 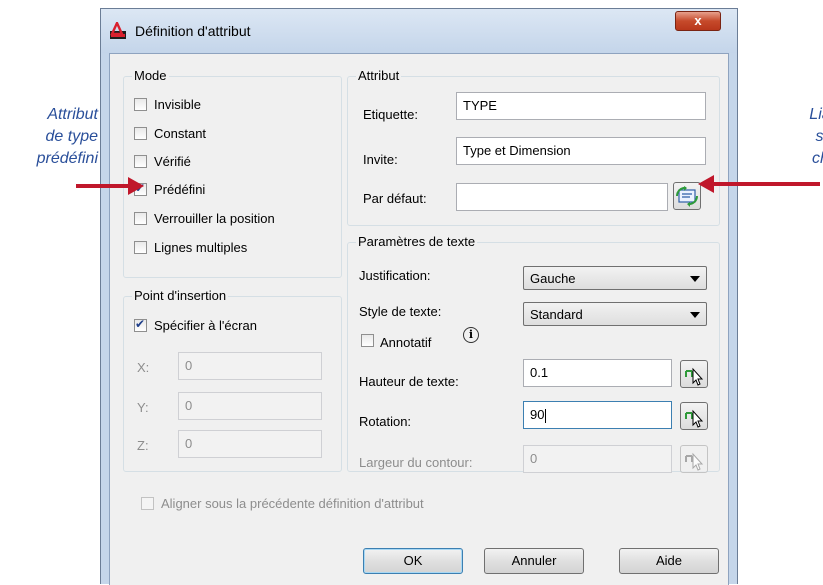 What do you see at coordinates (72, 114) in the screenshot?
I see `annotation-left-line: Attribut` at bounding box center [72, 114].